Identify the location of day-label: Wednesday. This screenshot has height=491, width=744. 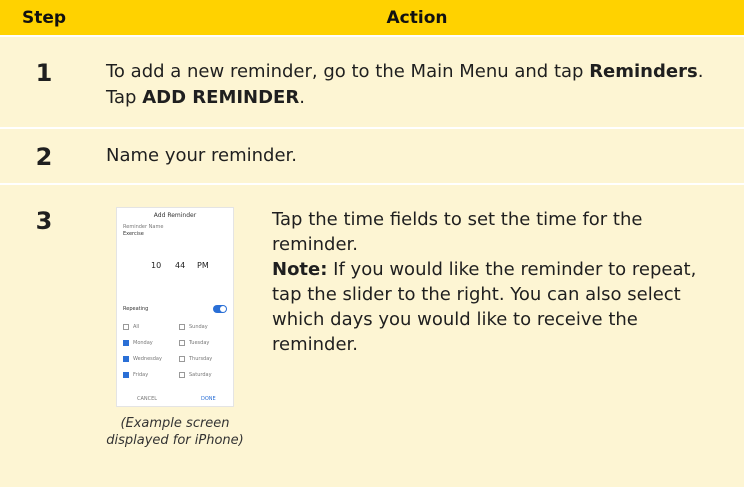
(147, 359).